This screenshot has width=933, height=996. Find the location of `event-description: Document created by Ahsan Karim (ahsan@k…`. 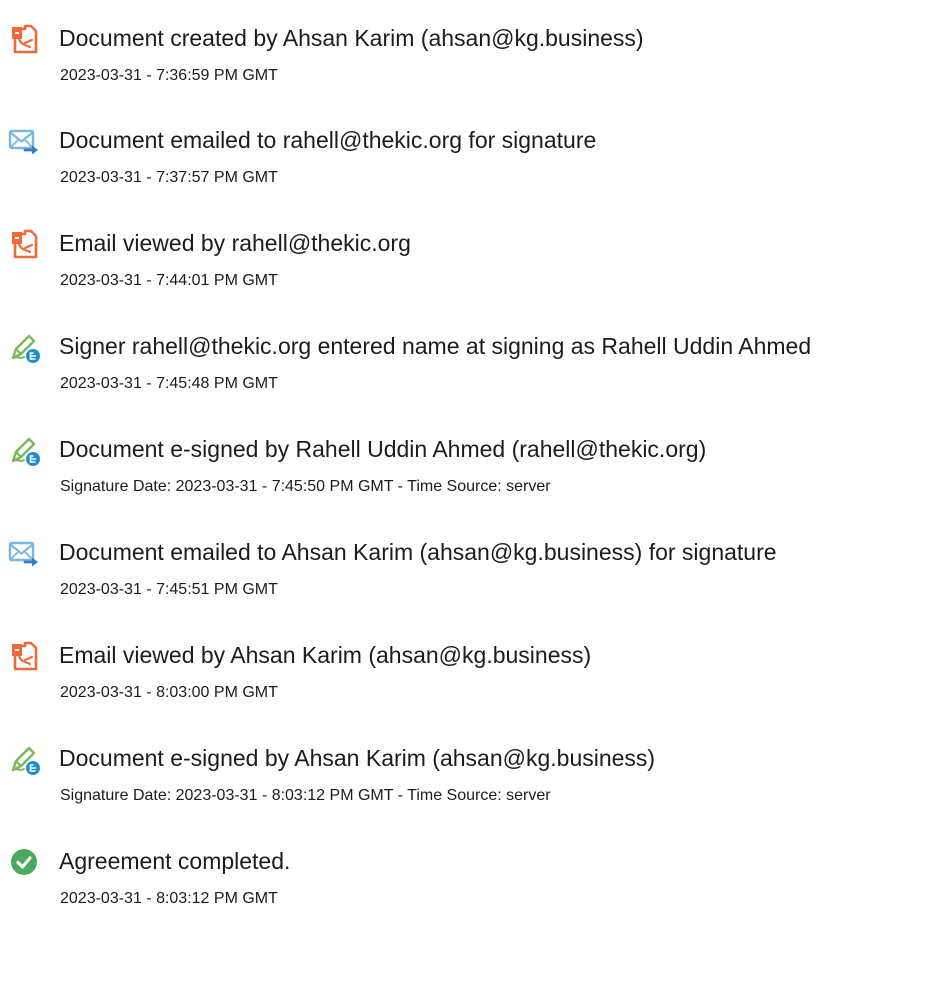

event-description: Document created by Ahsan Karim (ahsan@k… is located at coordinates (351, 38).